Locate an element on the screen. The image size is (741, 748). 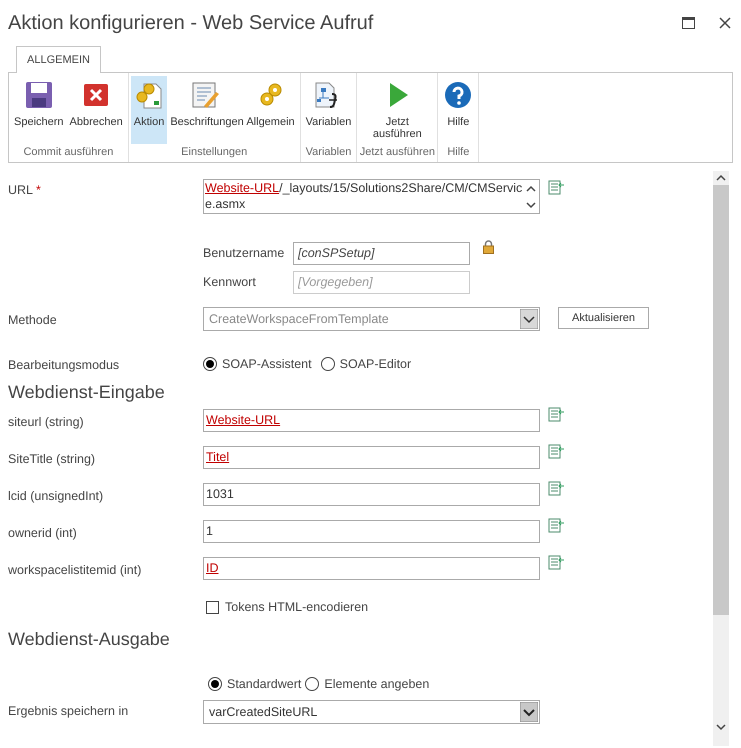
field-label: Kennwort is located at coordinates (230, 282).